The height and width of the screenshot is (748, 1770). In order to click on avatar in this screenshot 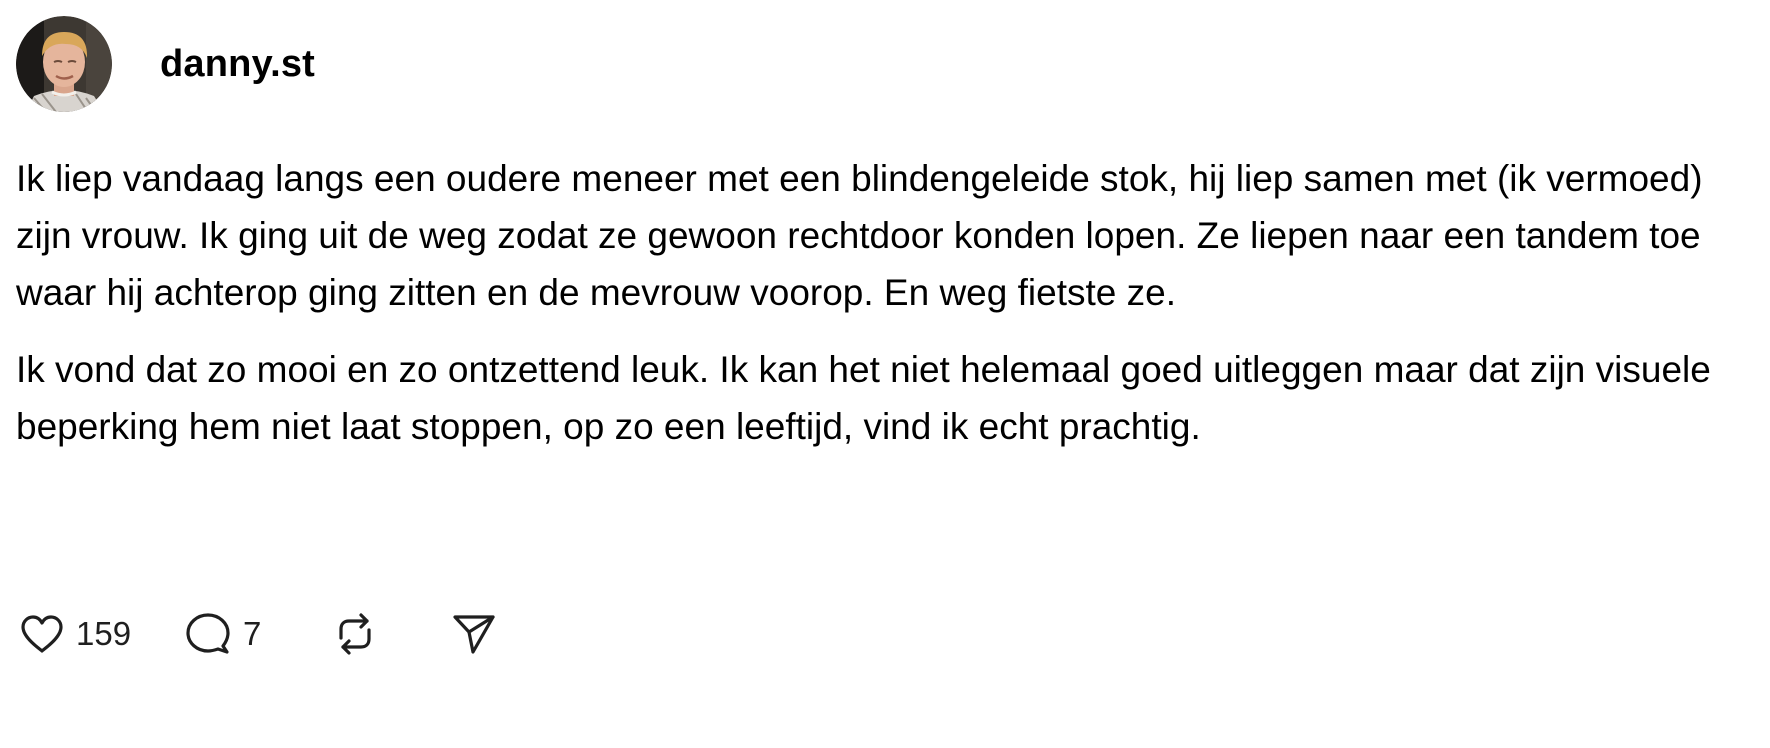, I will do `click(64, 64)`.